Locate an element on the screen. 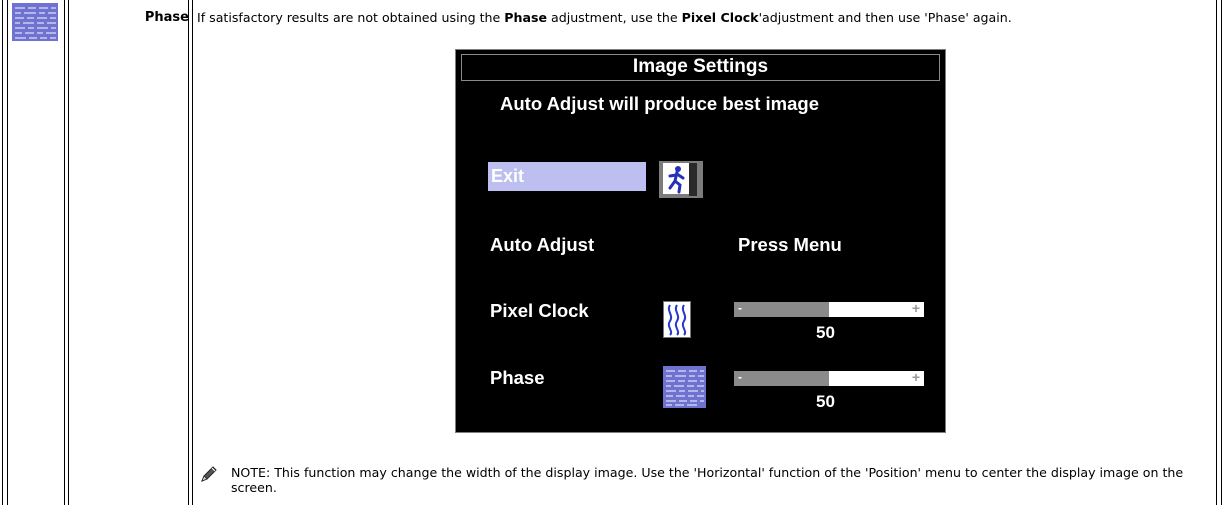 This screenshot has height=505, width=1225. pixel-clock-plus-icon: + is located at coordinates (915, 308).